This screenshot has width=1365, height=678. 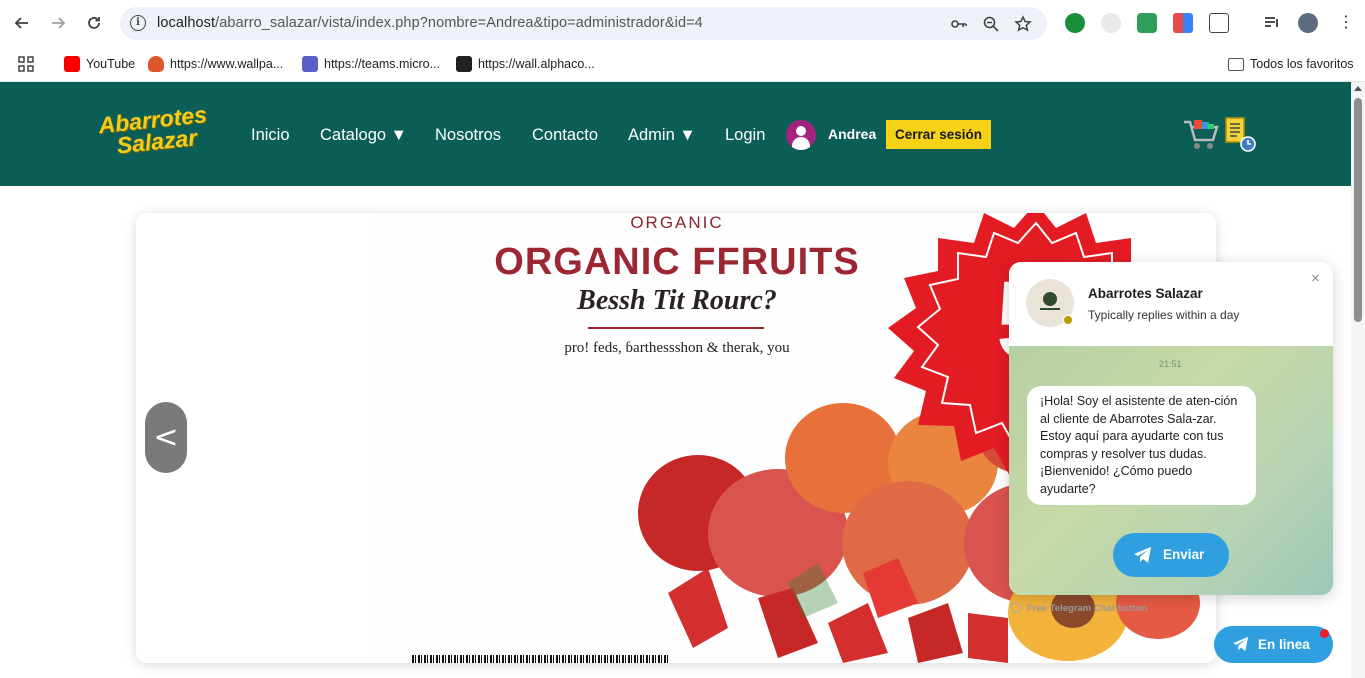 I want to click on nav-inicio: Inicio, so click(x=270, y=135).